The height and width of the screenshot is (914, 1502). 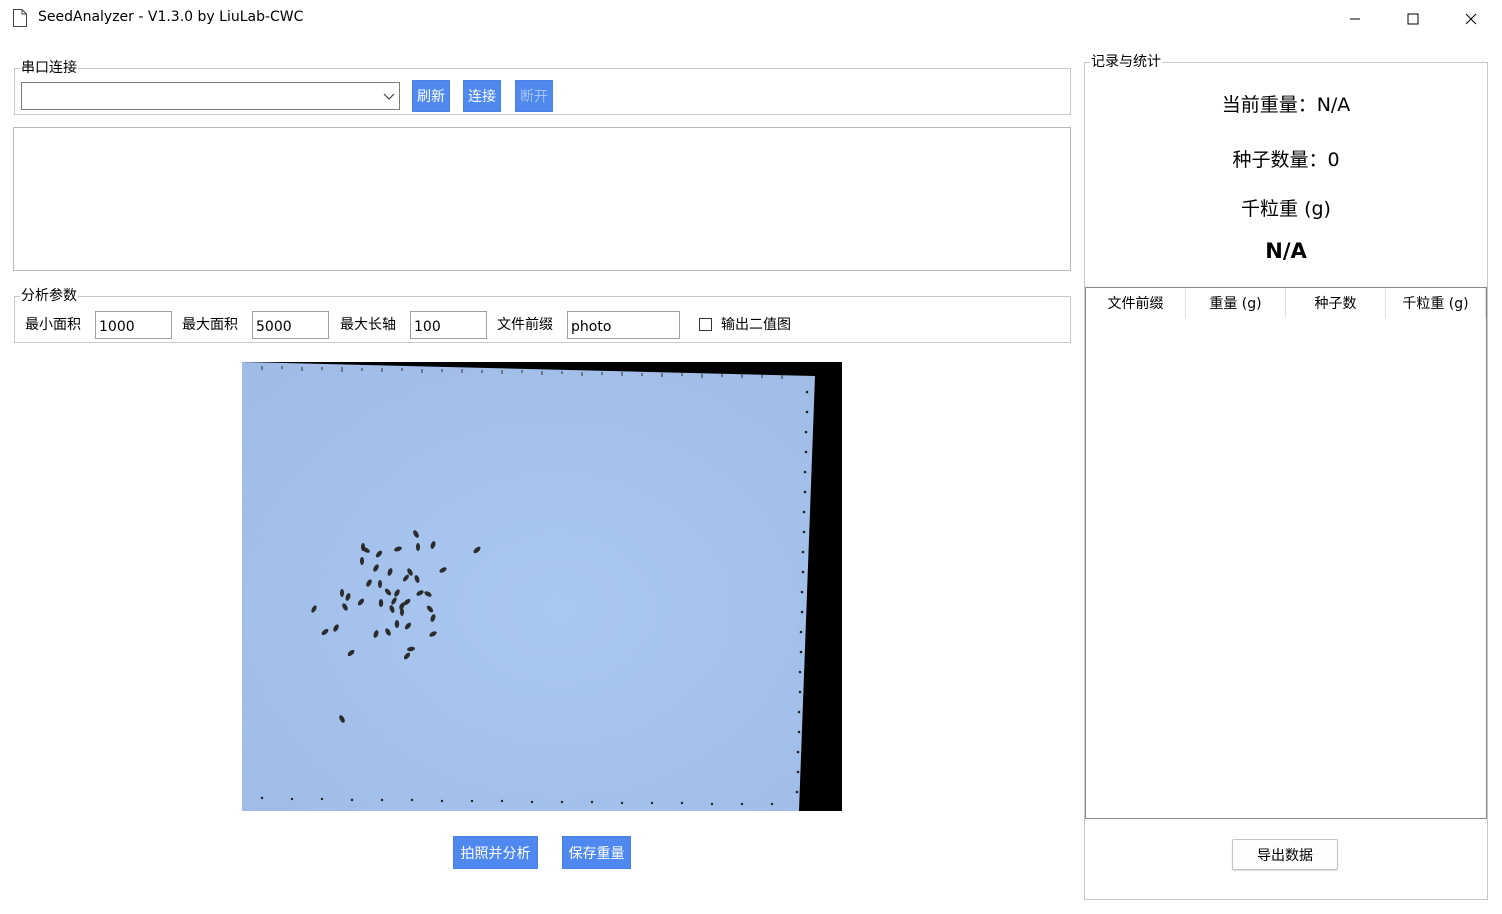 I want to click on port-select, so click(x=210, y=96).